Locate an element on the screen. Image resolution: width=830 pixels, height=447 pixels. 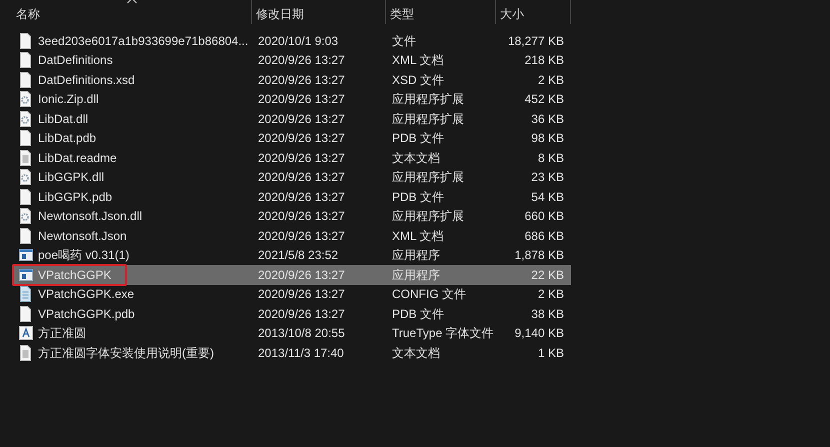
column-header: 名称 is located at coordinates (132, 12).